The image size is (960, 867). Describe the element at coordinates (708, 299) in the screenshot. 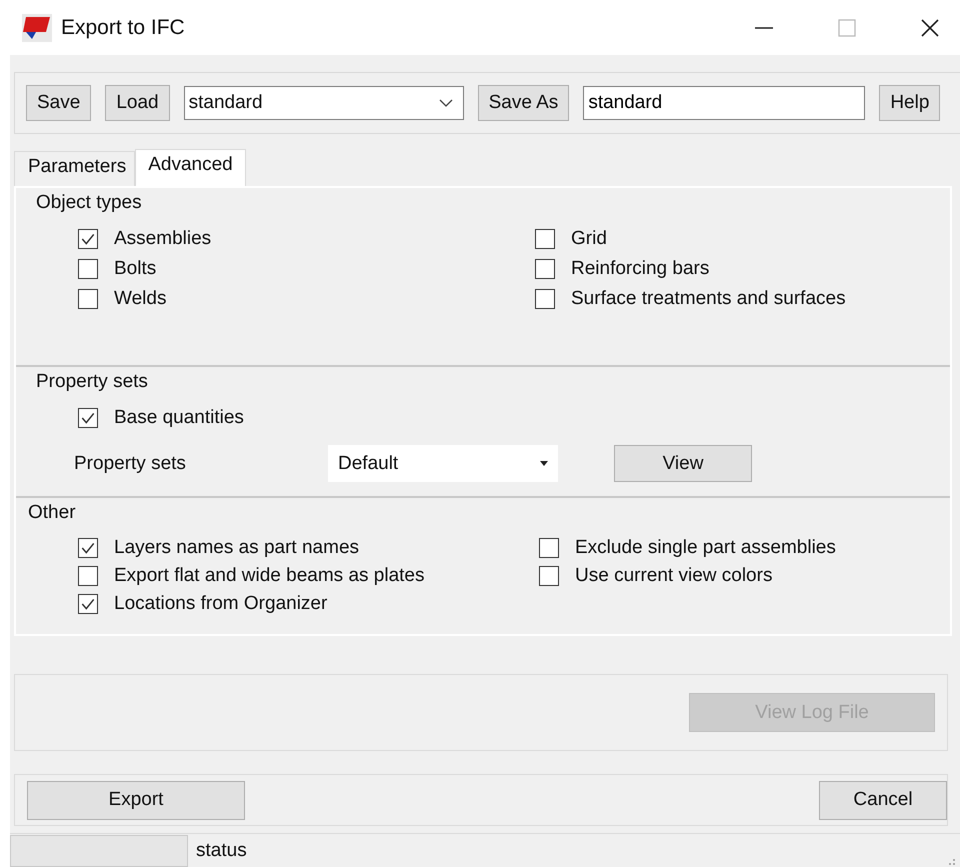

I see `checkbox-label: Surface treatments and surfaces` at that location.